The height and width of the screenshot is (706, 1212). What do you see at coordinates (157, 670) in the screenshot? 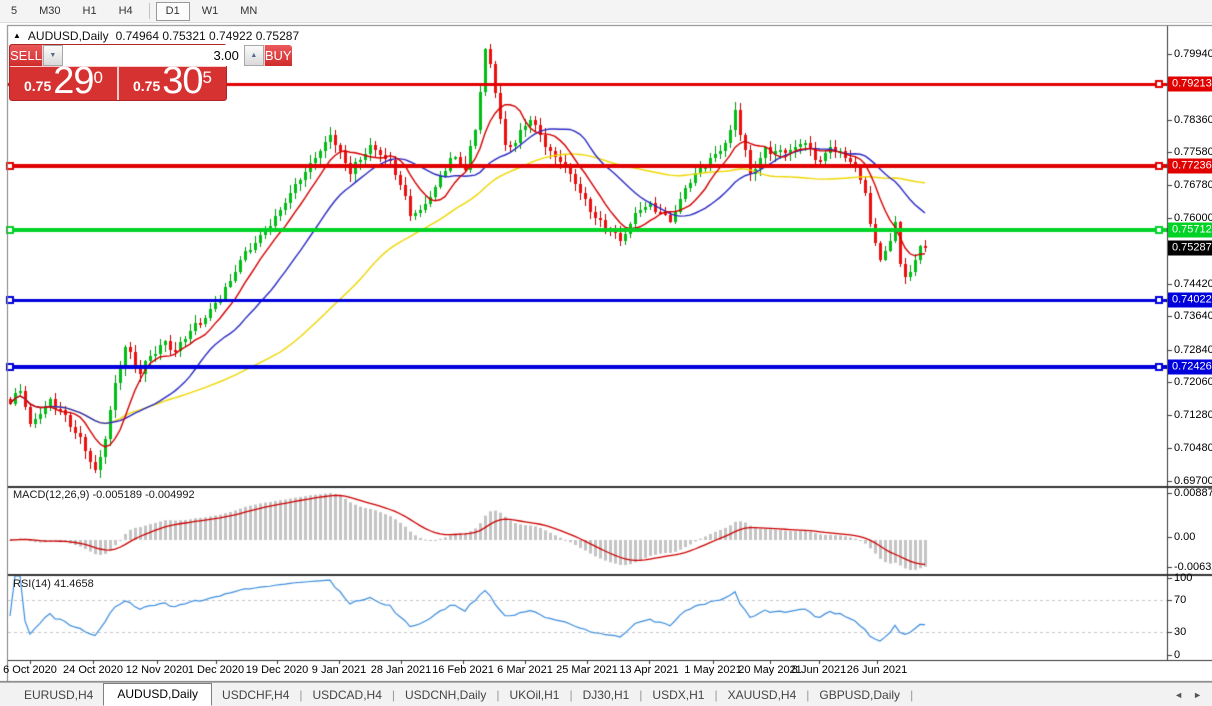
I see `date-tick-label: 12 Nov 2020` at bounding box center [157, 670].